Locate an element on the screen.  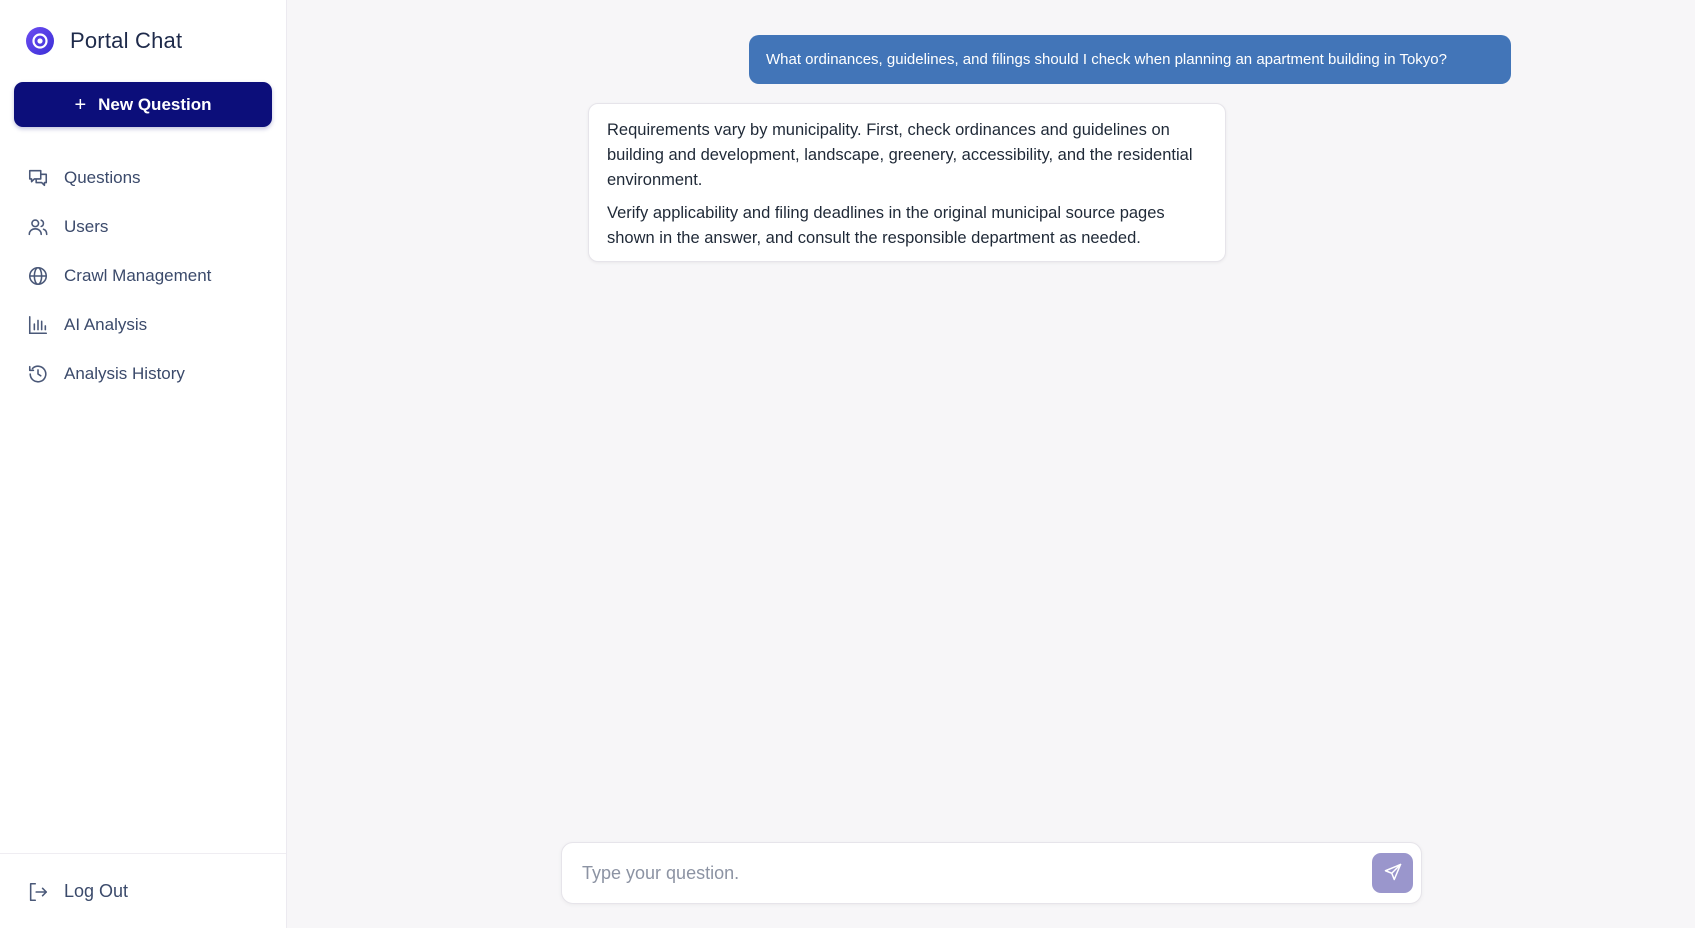
sidebar-footer: Log Out is located at coordinates (143, 890).